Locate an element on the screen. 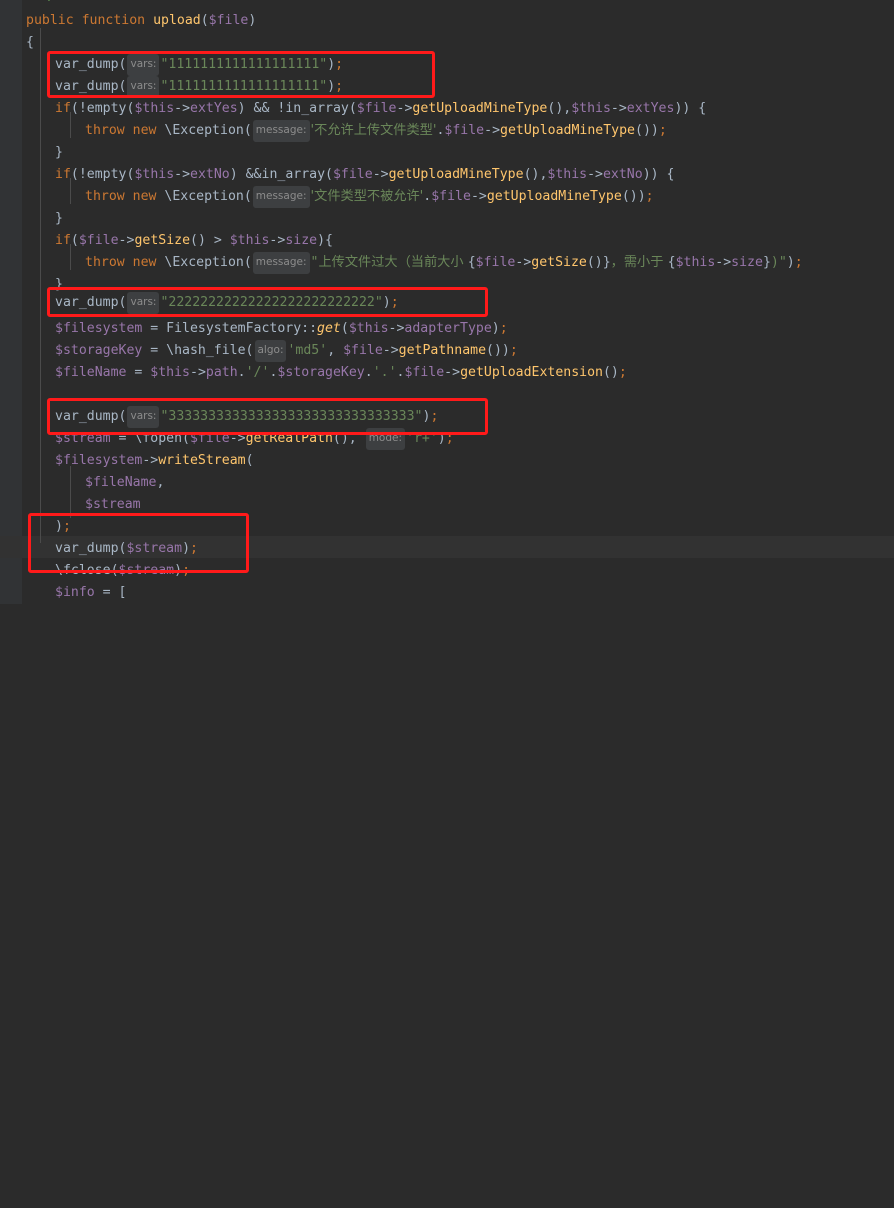 Image resolution: width=894 pixels, height=1208 pixels. code-line-vardump-stream: var_dump($stream); is located at coordinates (447, 549).